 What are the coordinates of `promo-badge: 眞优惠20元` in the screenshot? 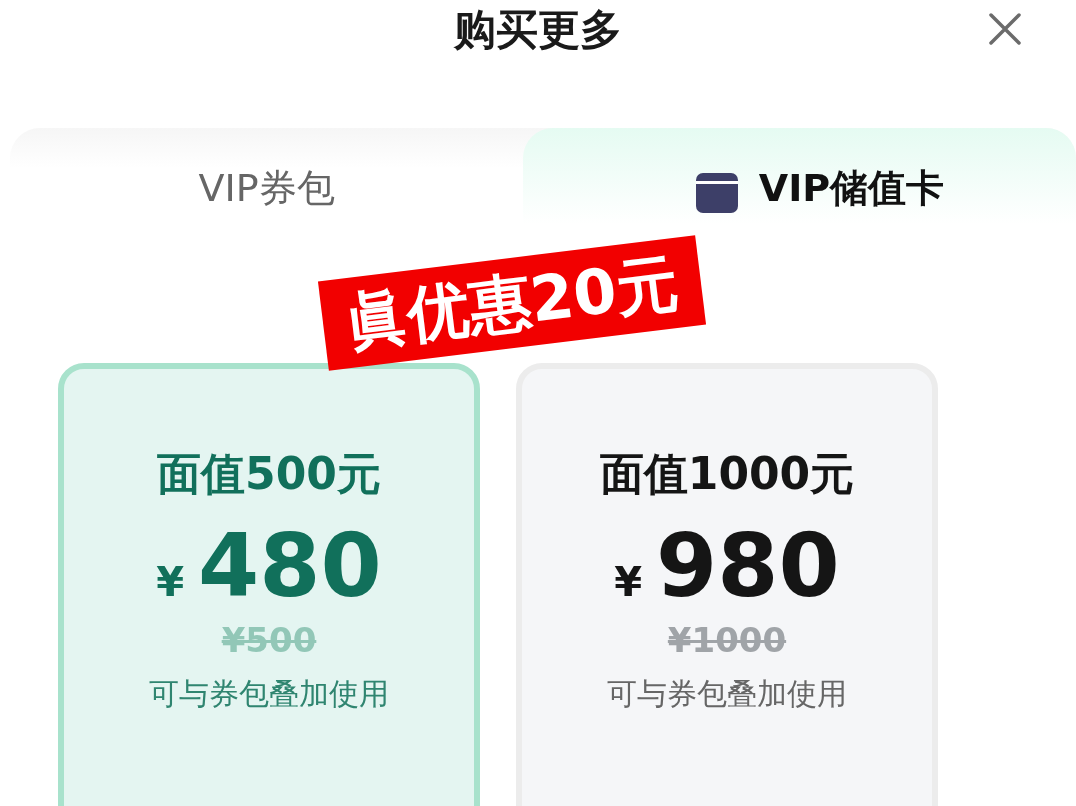 It's located at (512, 303).